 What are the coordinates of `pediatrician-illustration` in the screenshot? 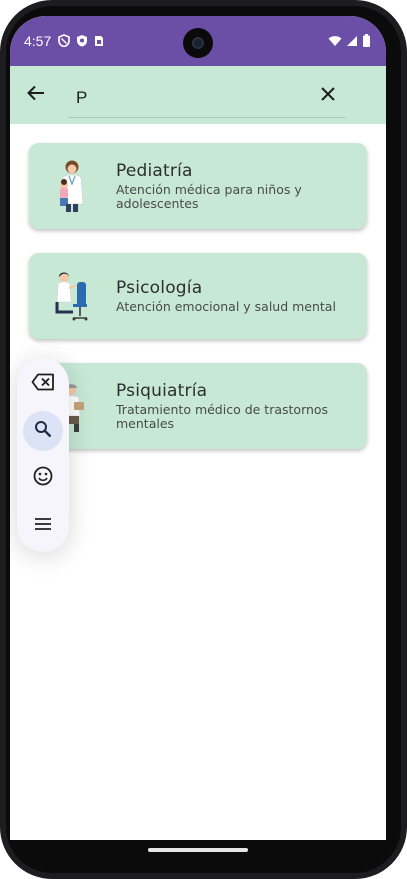 It's located at (72, 186).